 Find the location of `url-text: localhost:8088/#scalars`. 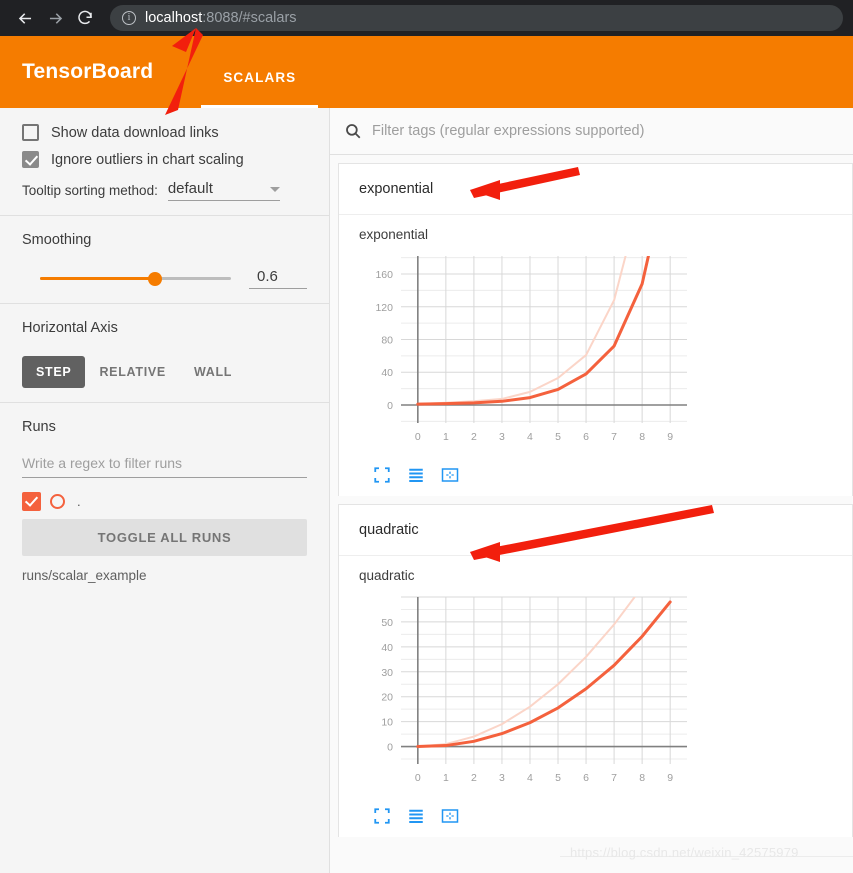

url-text: localhost:8088/#scalars is located at coordinates (221, 18).